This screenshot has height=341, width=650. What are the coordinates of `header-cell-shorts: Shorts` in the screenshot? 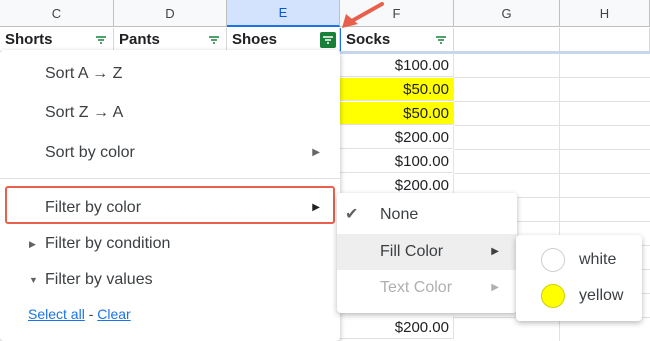 It's located at (57, 40).